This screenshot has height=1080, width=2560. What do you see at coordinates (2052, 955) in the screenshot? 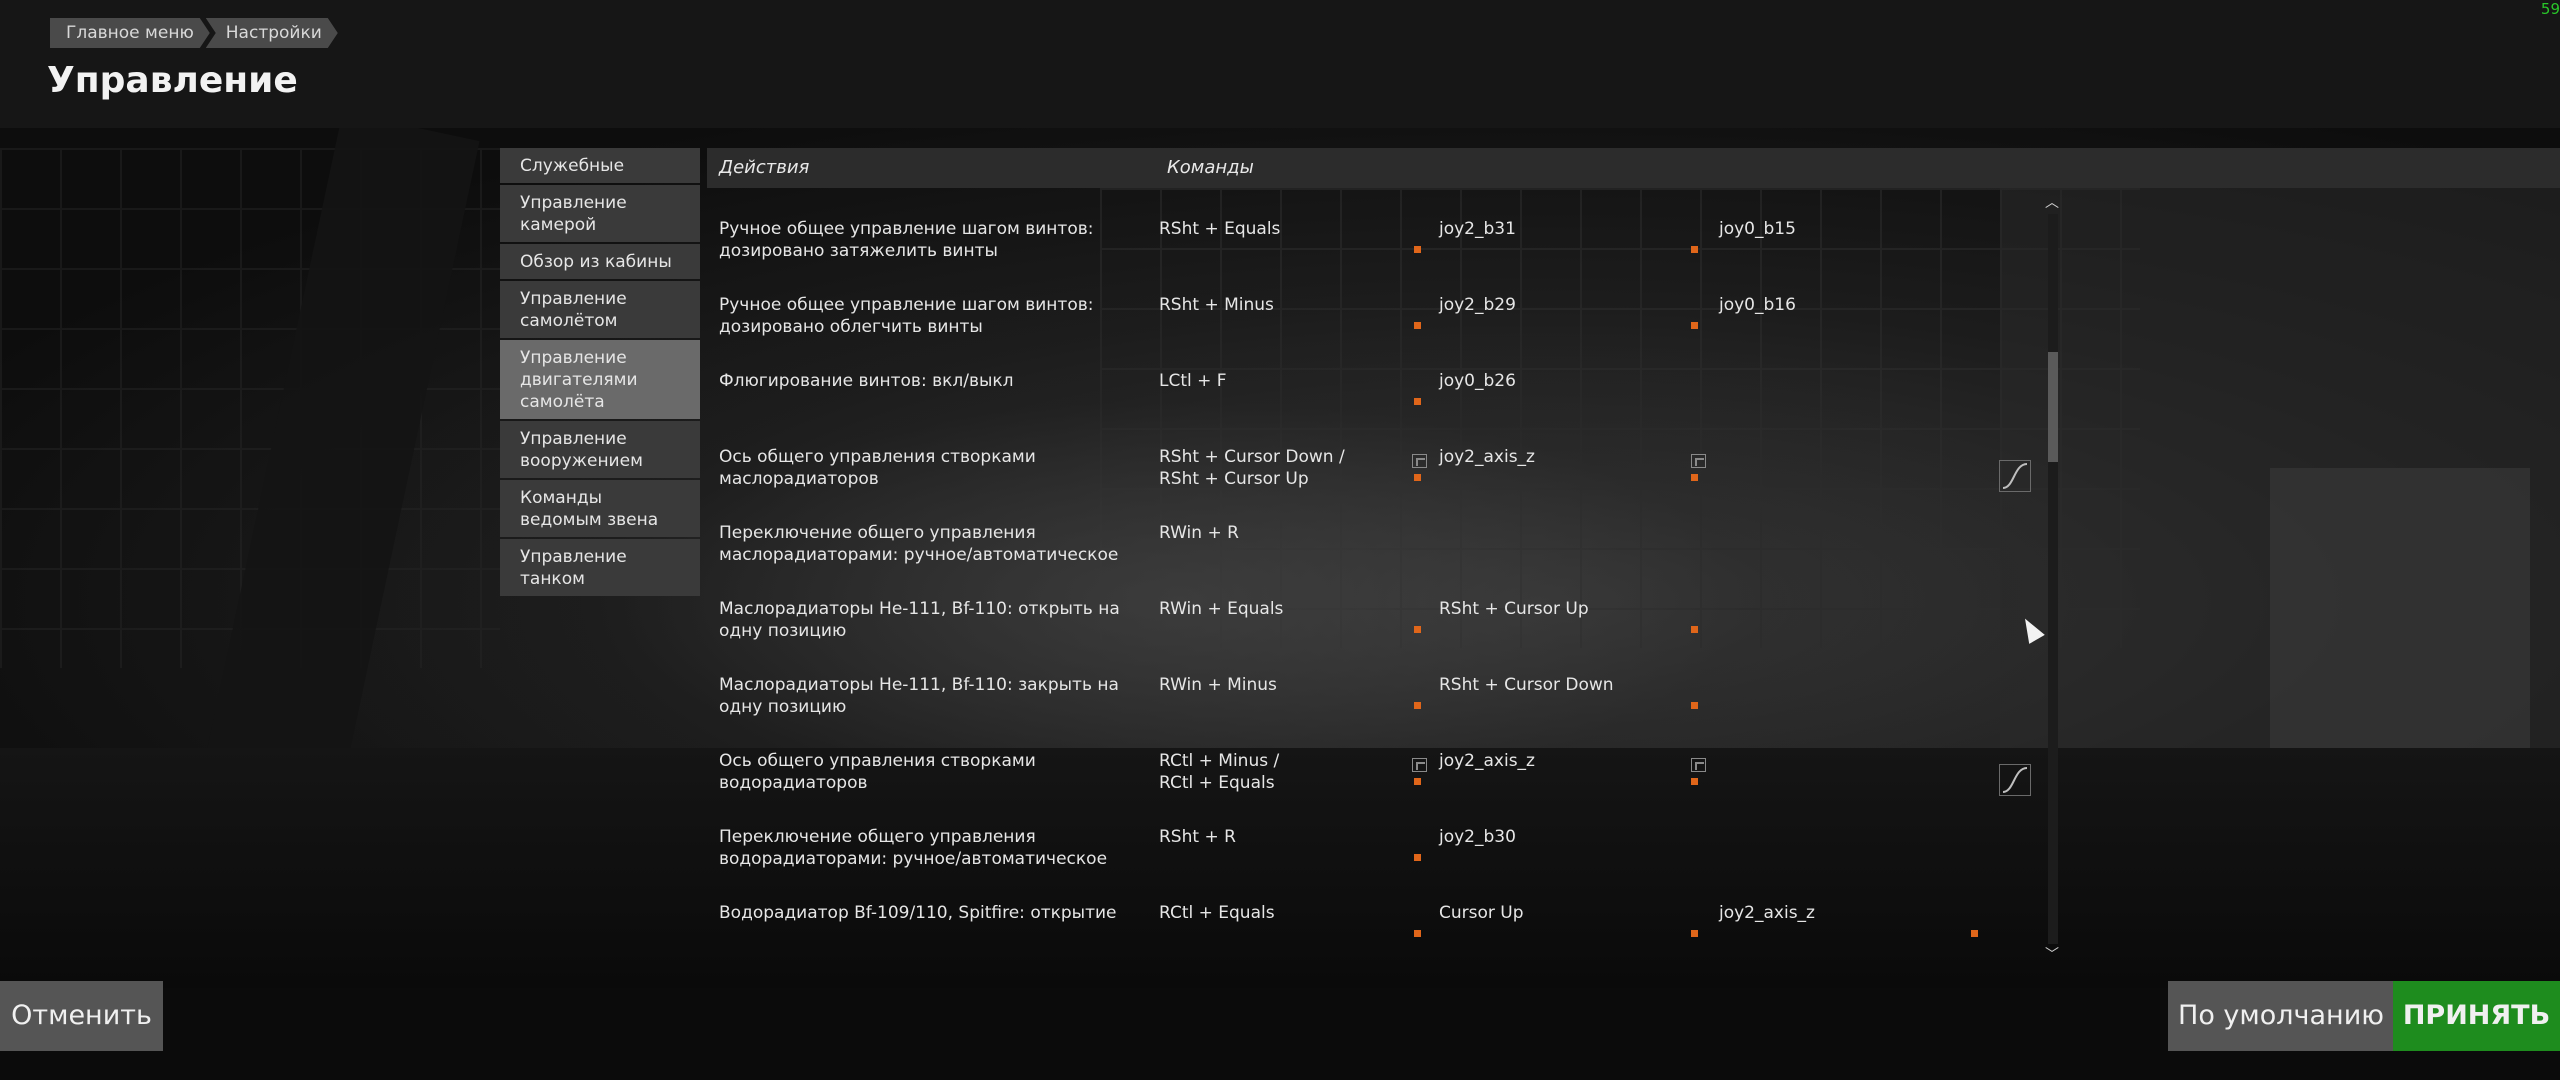
I see `scroll-down-icon: ﹀` at bounding box center [2052, 955].